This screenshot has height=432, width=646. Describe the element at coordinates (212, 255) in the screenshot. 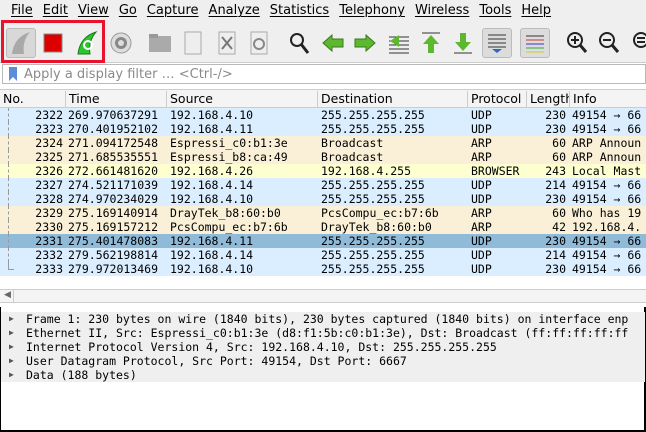

I see `packet-src: 192.168.4.14` at that location.